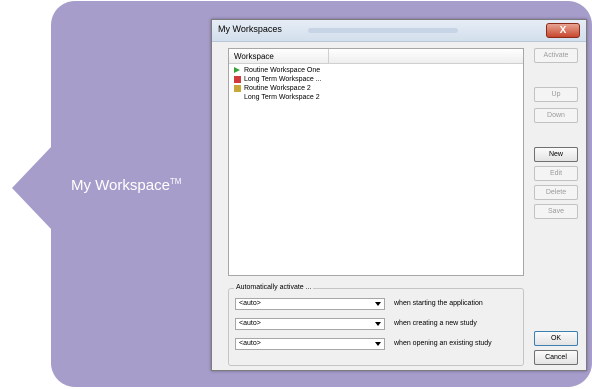 Image resolution: width=592 pixels, height=389 pixels. Describe the element at coordinates (435, 323) in the screenshot. I see `auto-activate-label-new-study: when creating a new study` at that location.